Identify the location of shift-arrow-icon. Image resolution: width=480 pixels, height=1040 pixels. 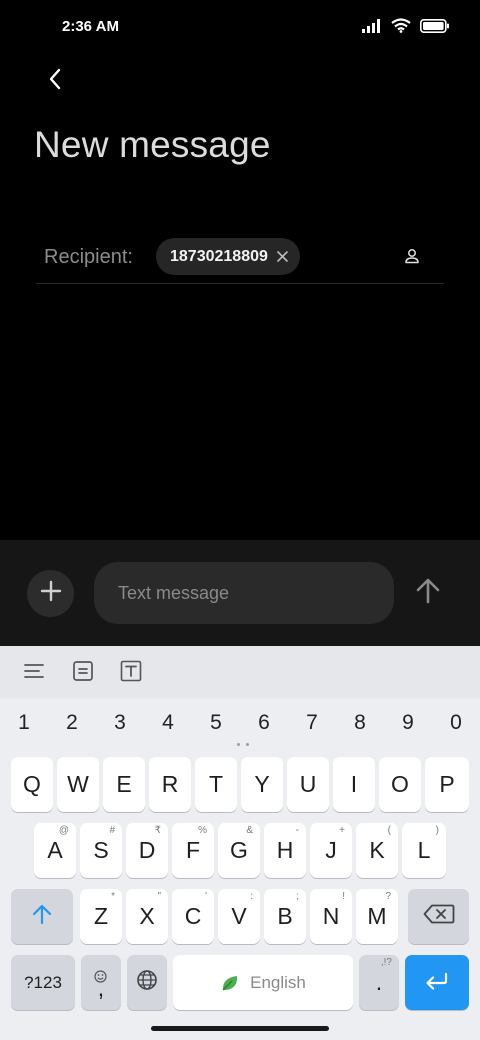
(42, 917).